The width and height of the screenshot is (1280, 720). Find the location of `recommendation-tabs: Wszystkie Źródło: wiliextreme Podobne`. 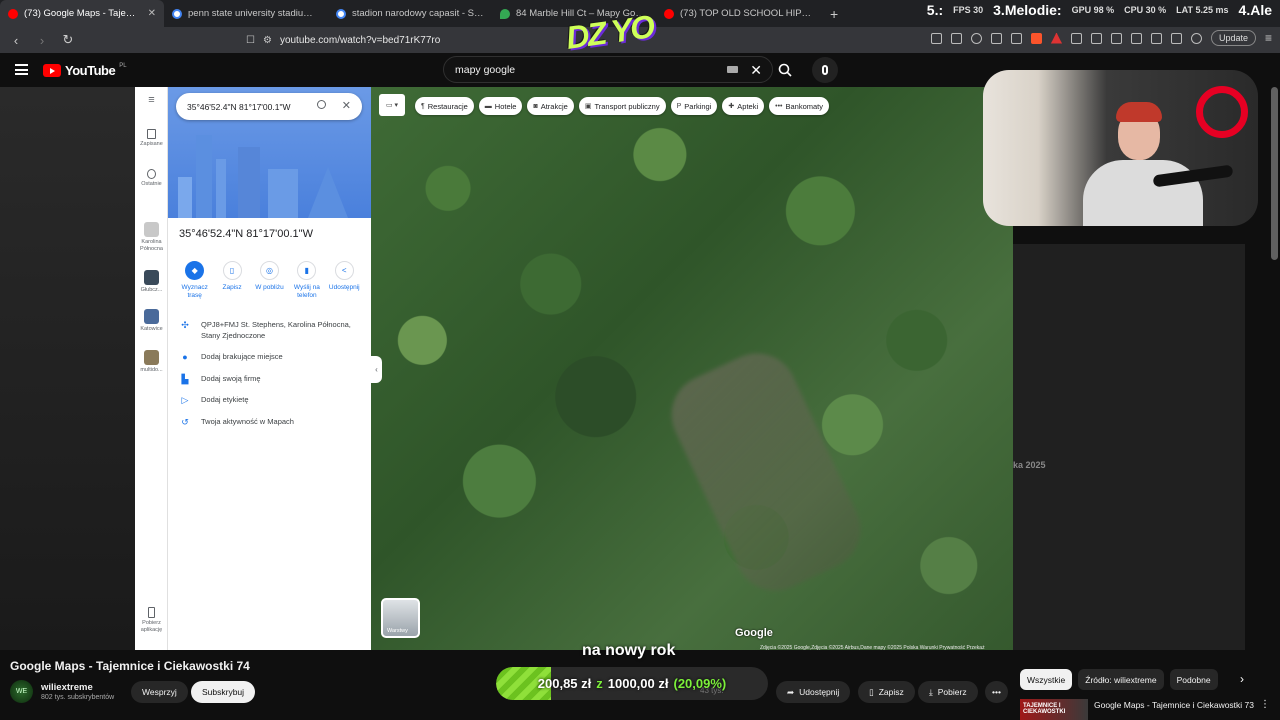

recommendation-tabs: Wszystkie Źródło: wiliextreme Podobne is located at coordinates (1119, 679).